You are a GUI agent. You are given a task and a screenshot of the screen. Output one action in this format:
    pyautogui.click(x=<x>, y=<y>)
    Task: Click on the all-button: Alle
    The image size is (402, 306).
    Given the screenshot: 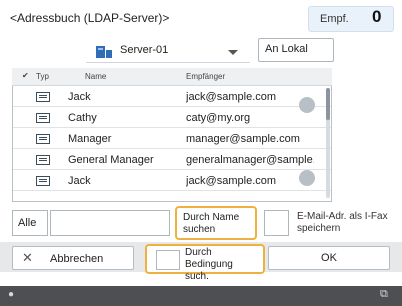 What is the action you would take?
    pyautogui.click(x=30, y=223)
    